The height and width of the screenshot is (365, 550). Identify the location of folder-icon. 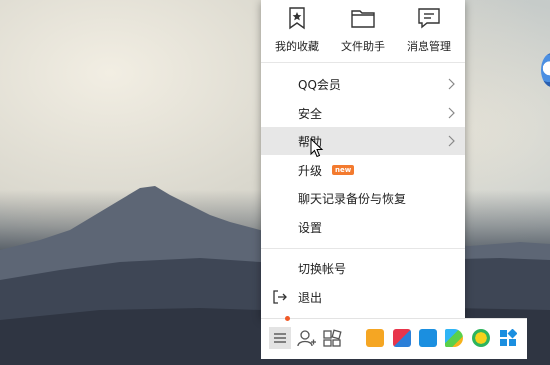
(363, 19).